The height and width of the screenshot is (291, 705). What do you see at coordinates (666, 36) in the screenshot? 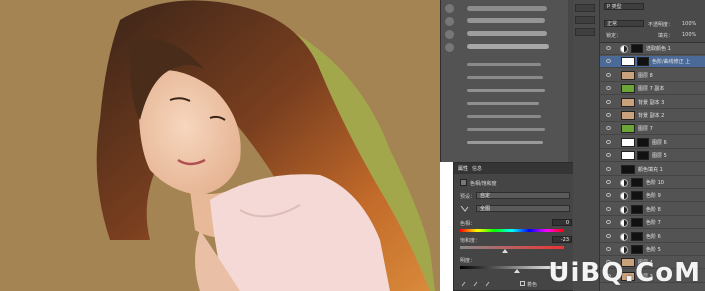
I see `fill-label: 填充：` at bounding box center [666, 36].